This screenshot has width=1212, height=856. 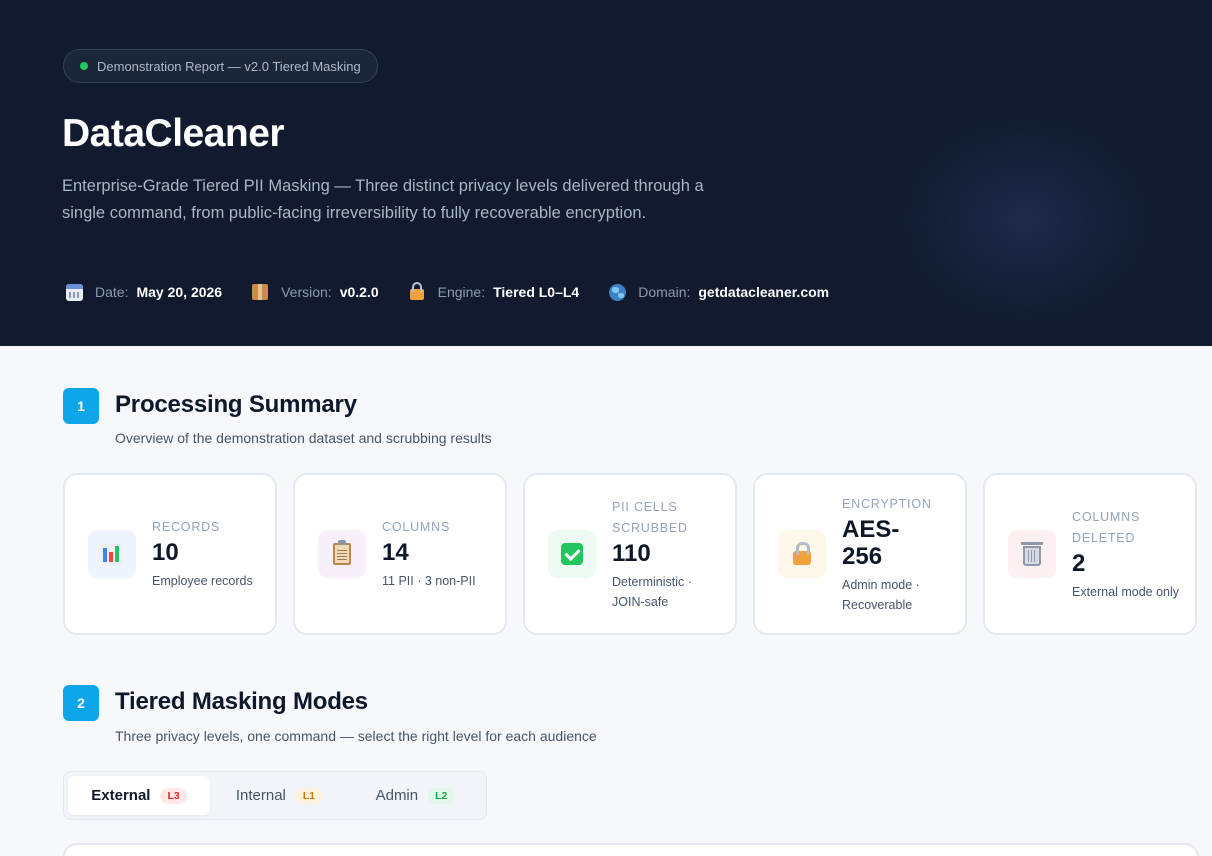 I want to click on tab-internal: Internal L1, so click(x=279, y=795).